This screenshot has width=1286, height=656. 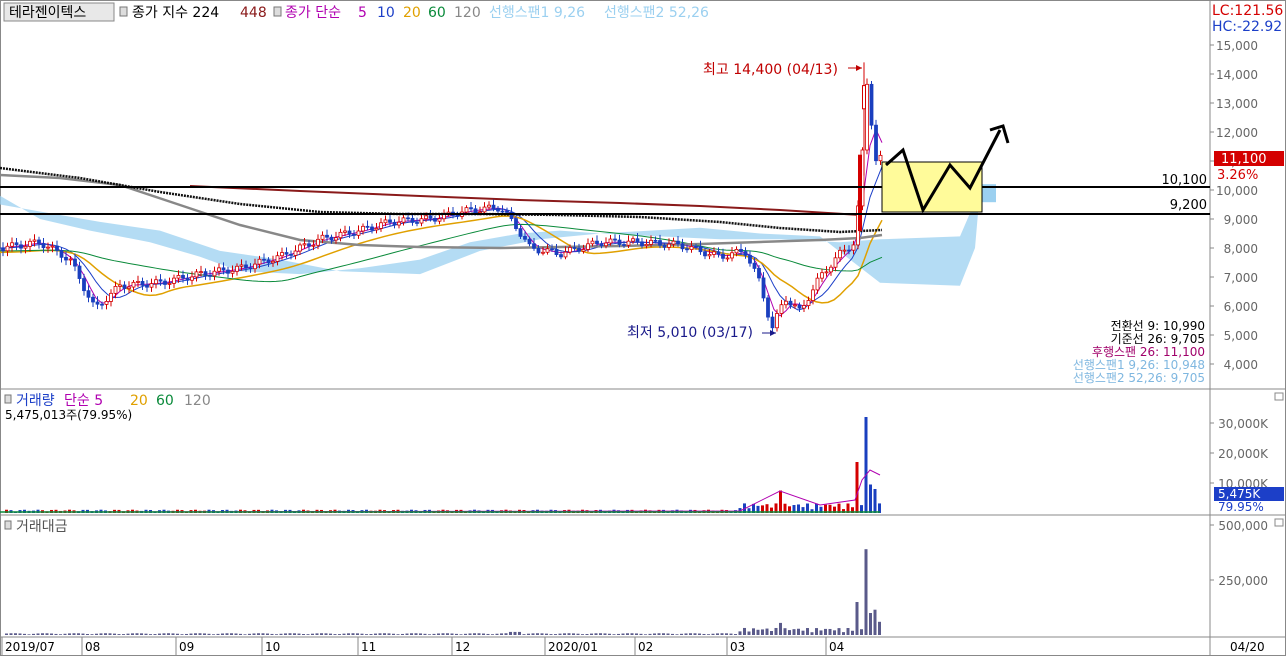 What do you see at coordinates (1247, 647) in the screenshot?
I see `current-date: 04/20` at bounding box center [1247, 647].